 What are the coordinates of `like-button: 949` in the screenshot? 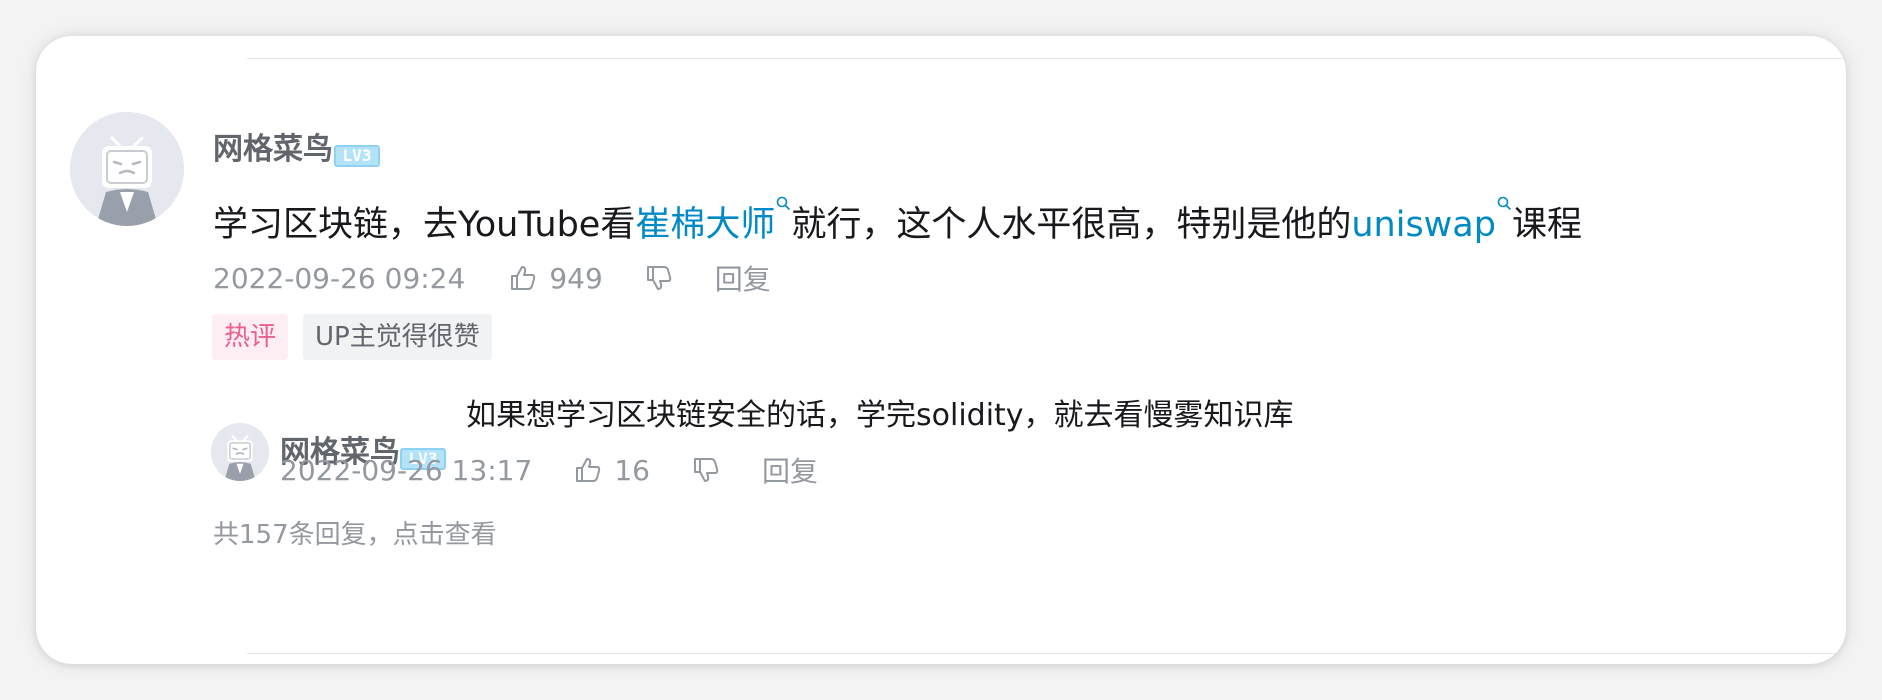 It's located at (556, 278).